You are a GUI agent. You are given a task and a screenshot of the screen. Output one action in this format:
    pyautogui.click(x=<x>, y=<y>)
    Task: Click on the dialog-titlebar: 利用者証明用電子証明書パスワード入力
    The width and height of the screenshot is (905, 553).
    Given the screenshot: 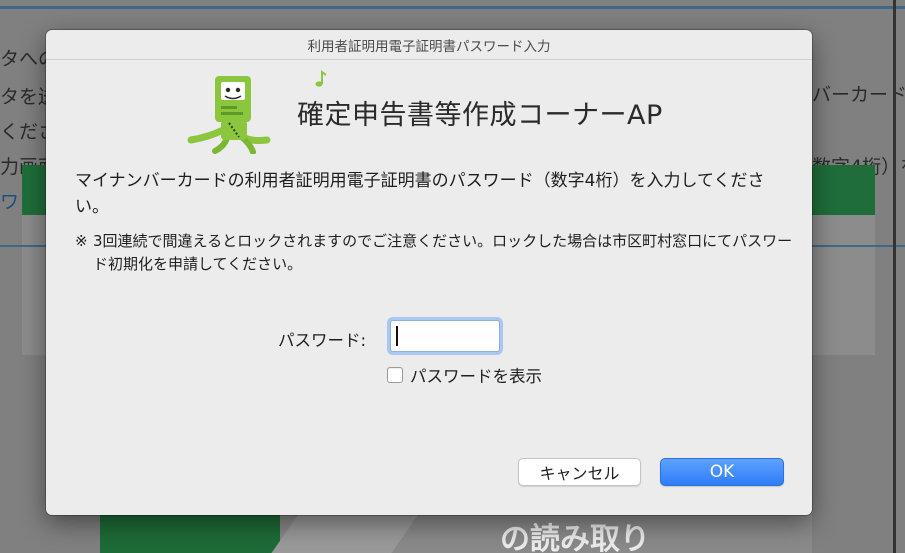 What is the action you would take?
    pyautogui.click(x=429, y=45)
    